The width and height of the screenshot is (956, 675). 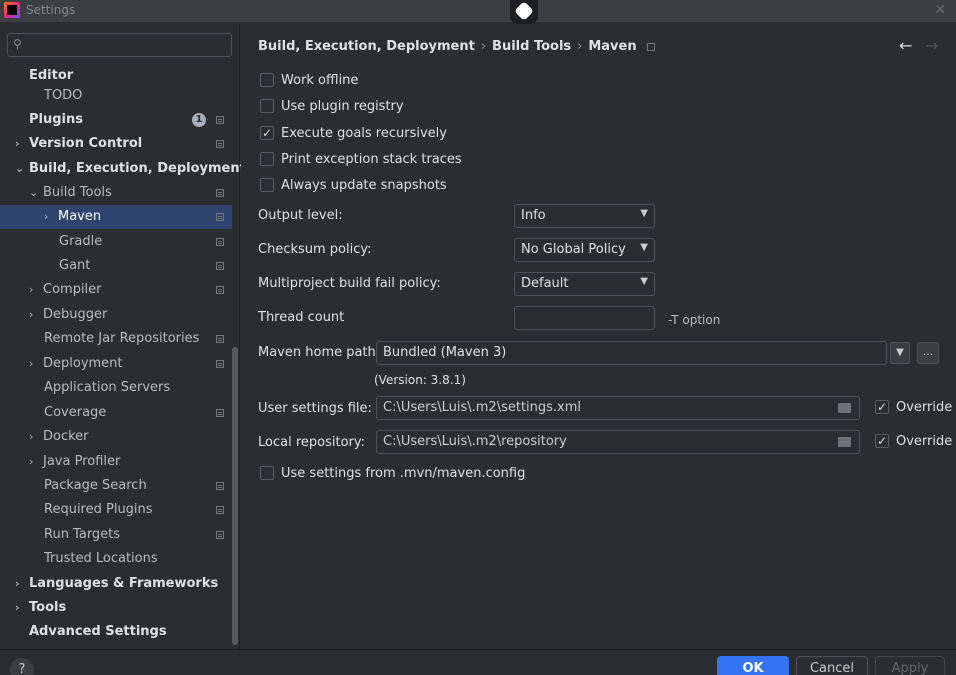 I want to click on sidebar-item-run-targets: Run Targets, so click(x=116, y=535).